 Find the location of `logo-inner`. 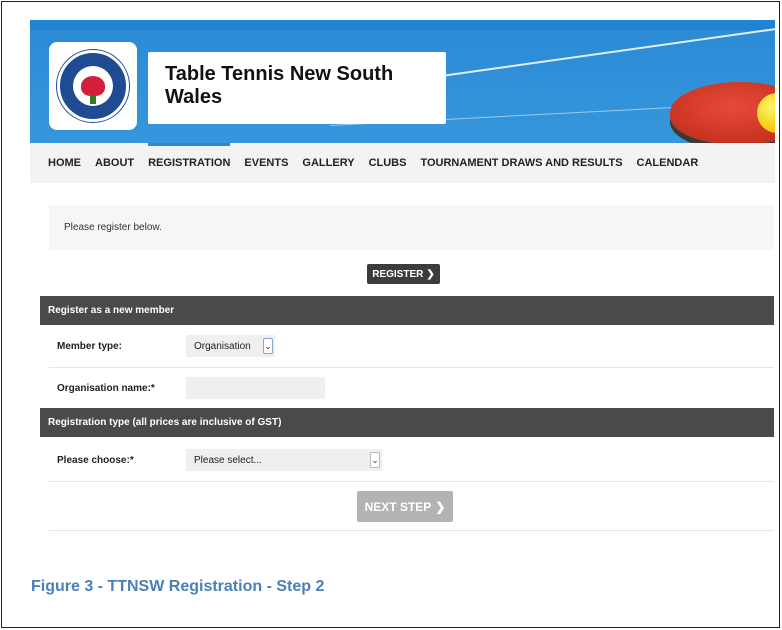

logo-inner is located at coordinates (93, 86).